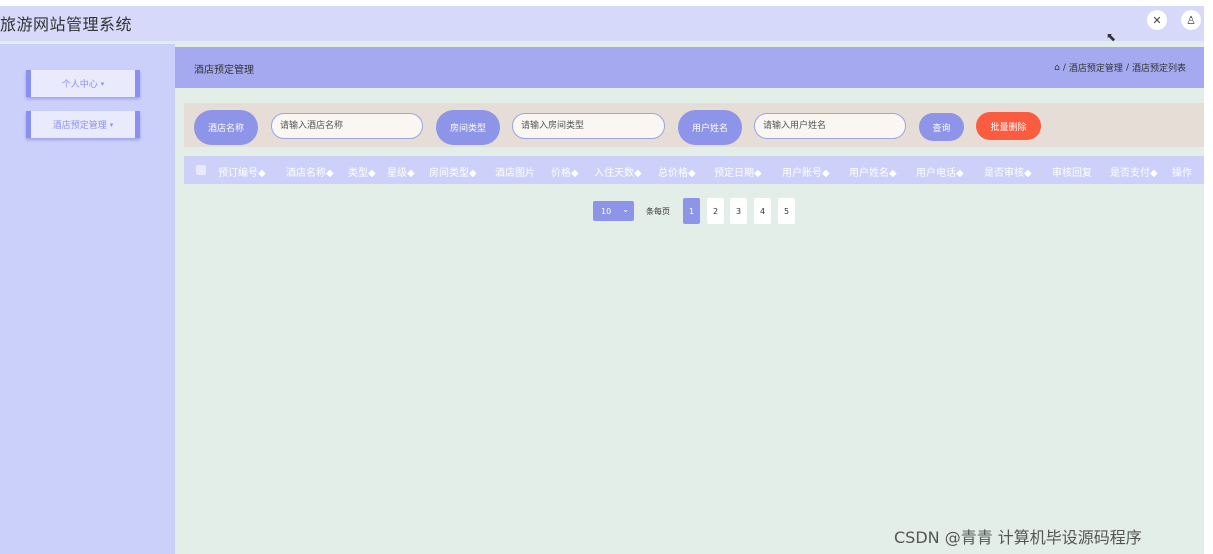 Image resolution: width=1213 pixels, height=554 pixels. Describe the element at coordinates (940, 171) in the screenshot. I see `column-header: 用户电话◆` at that location.